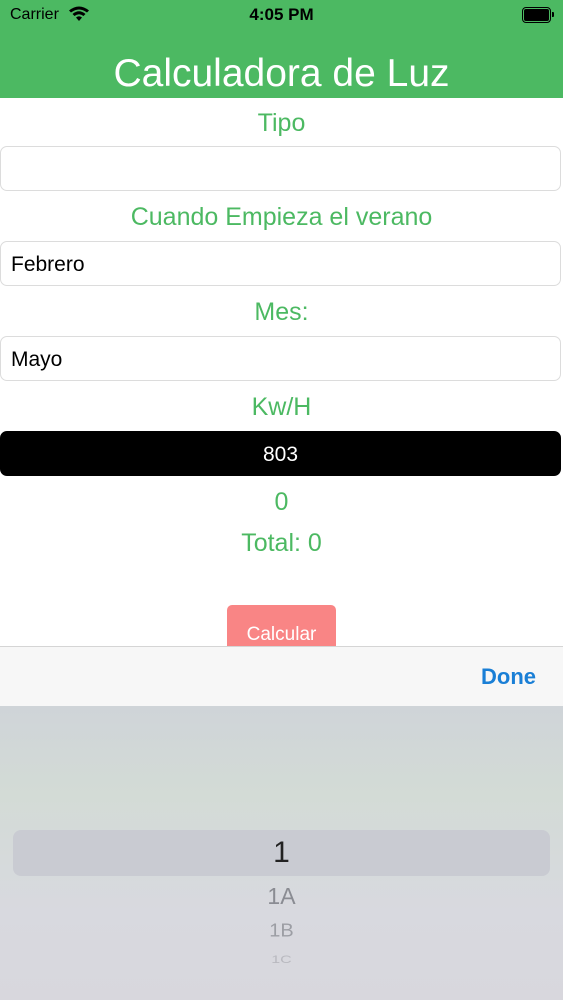  Describe the element at coordinates (281, 931) in the screenshot. I see `picker-item: 1B` at that location.